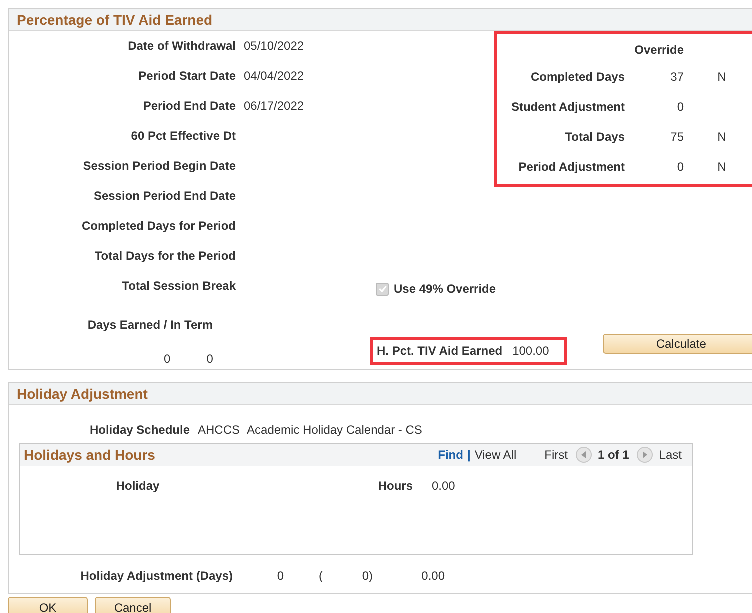 The height and width of the screenshot is (613, 752). What do you see at coordinates (584, 455) in the screenshot?
I see `previous-icon` at bounding box center [584, 455].